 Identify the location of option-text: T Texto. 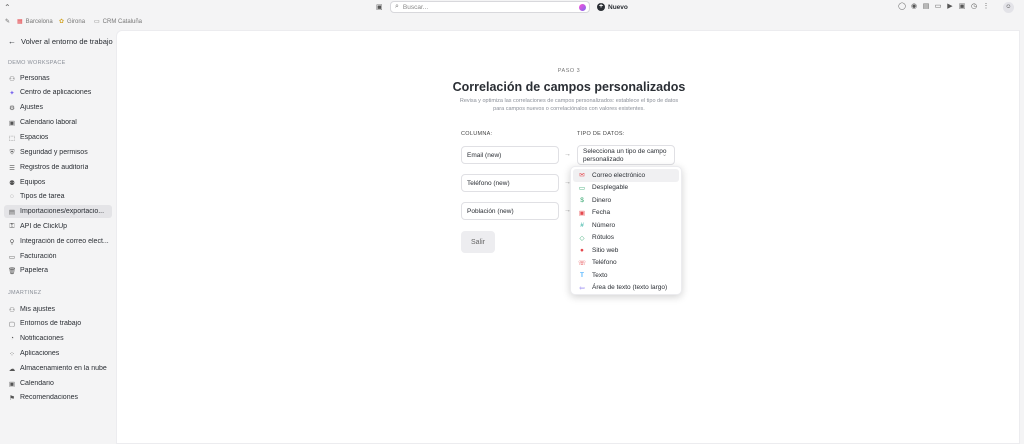
(626, 275).